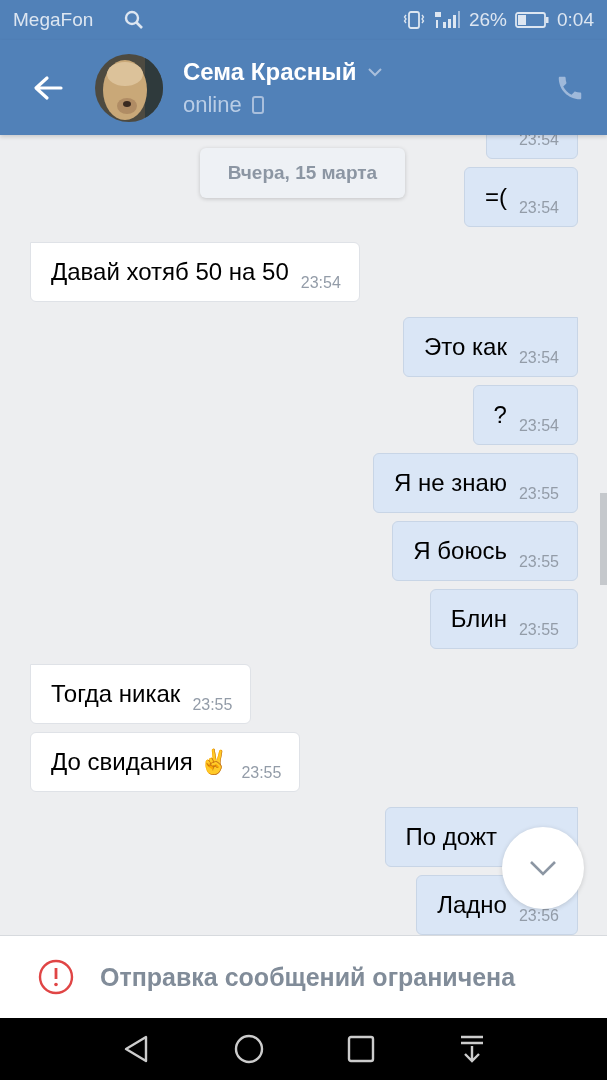  What do you see at coordinates (460, 551) in the screenshot?
I see `message-text: Я боюсь` at bounding box center [460, 551].